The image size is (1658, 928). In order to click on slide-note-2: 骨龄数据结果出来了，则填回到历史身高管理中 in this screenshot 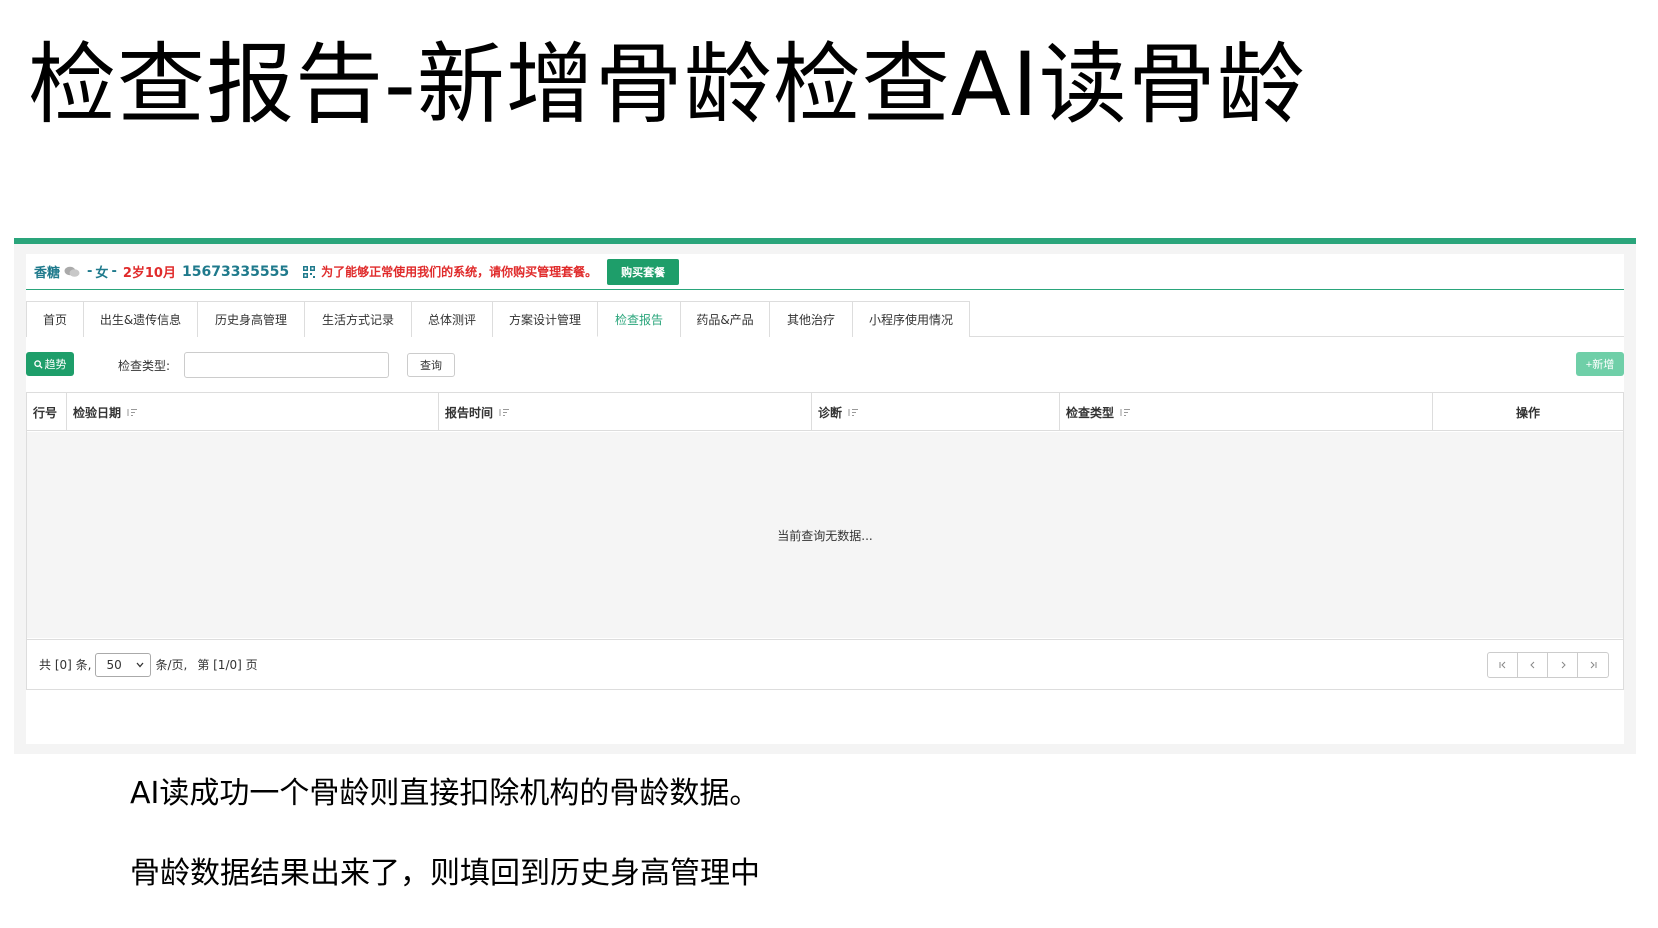, I will do `click(445, 873)`.